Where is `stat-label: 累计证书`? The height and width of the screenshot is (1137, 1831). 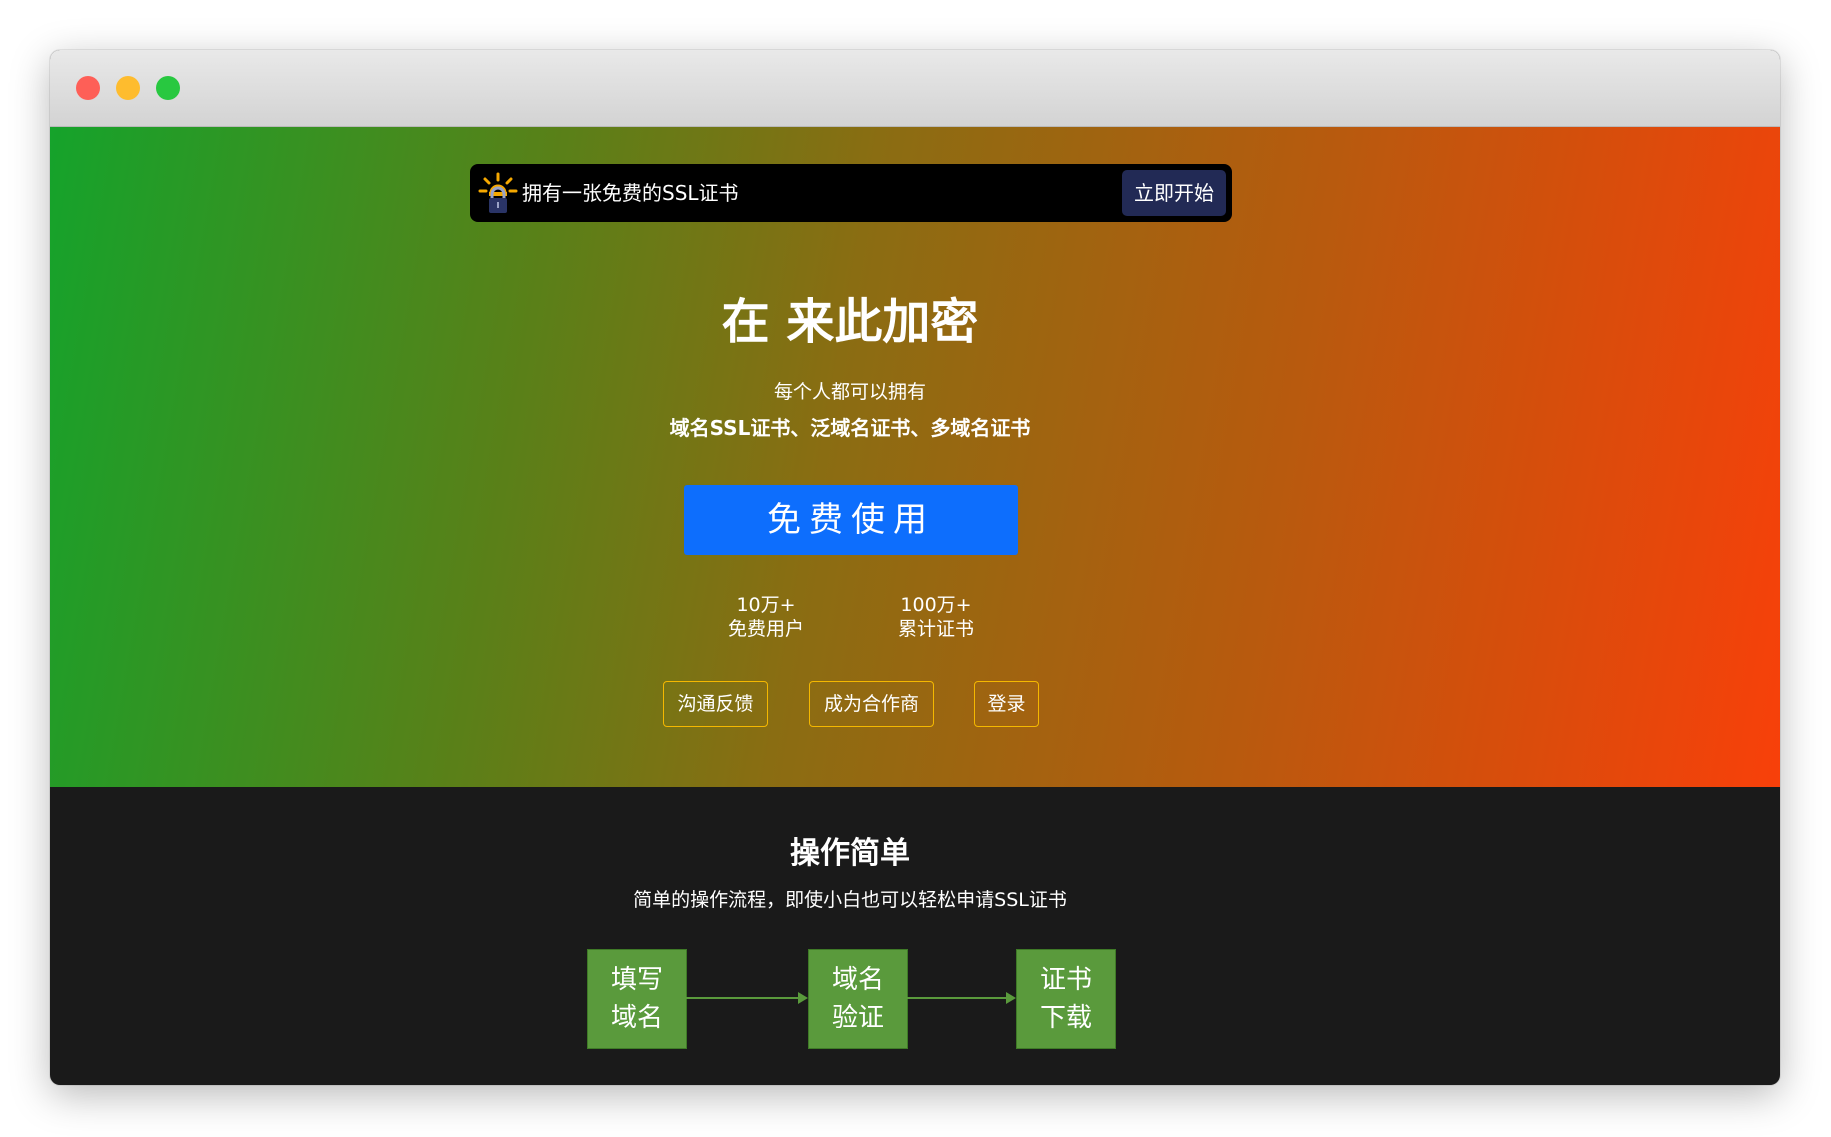
stat-label: 累计证书 is located at coordinates (935, 629).